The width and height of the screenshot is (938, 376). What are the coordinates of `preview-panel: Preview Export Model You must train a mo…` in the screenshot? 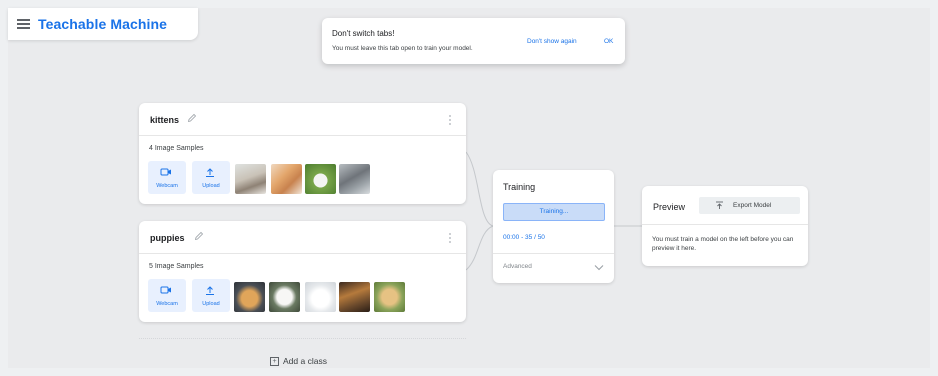 It's located at (725, 226).